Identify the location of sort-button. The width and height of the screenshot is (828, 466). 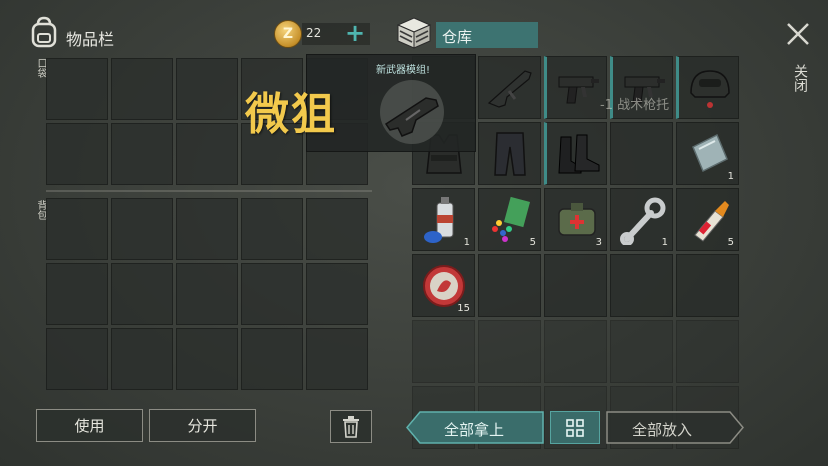
(575, 427).